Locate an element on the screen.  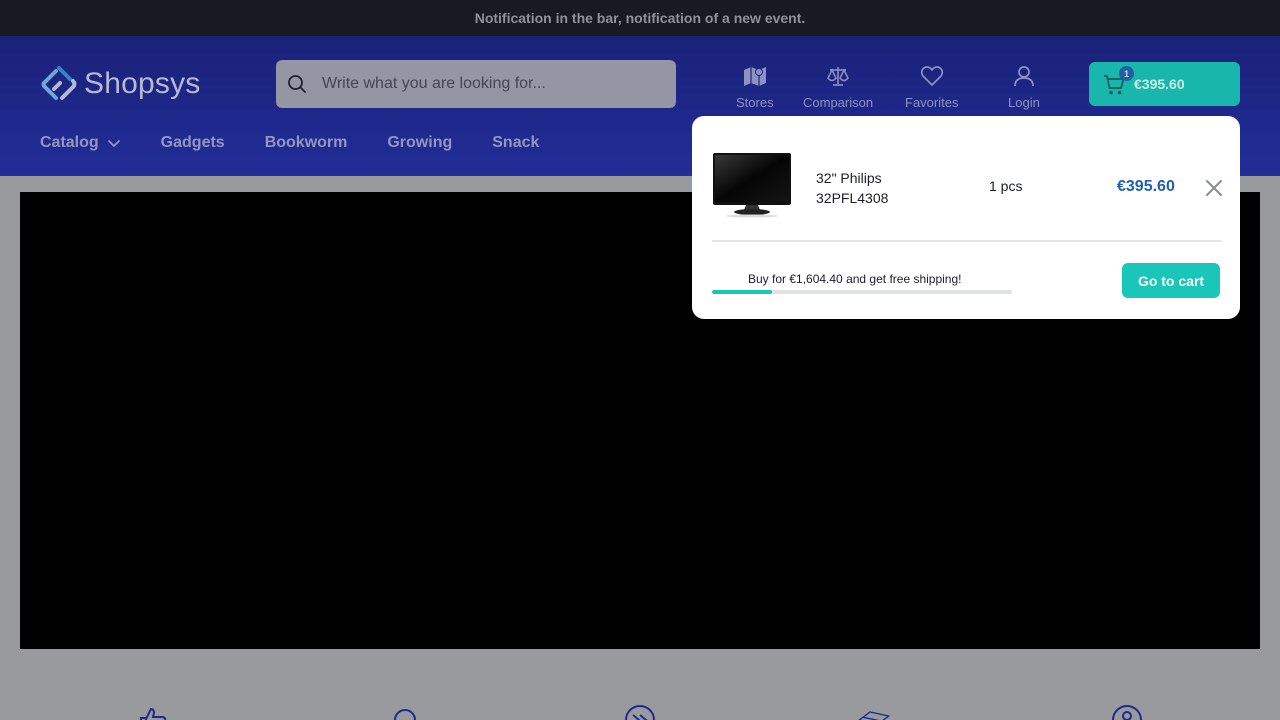
nav-label: Snack is located at coordinates (516, 142).